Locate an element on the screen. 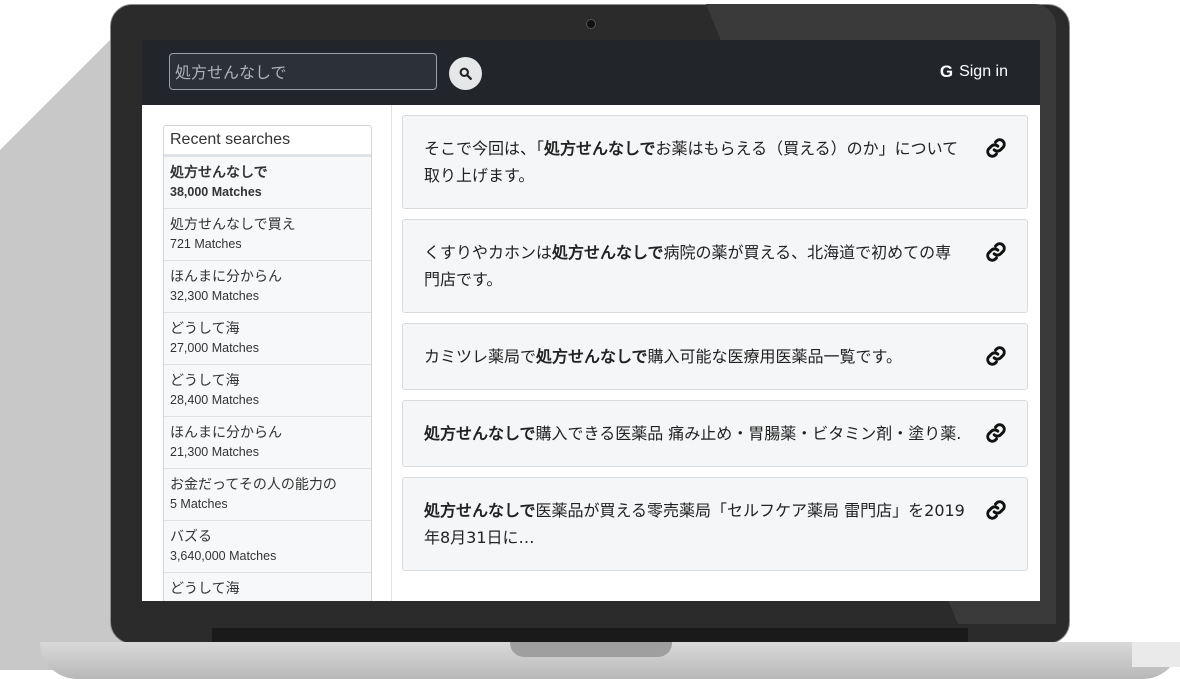 This screenshot has width=1180, height=679. recent-search-query: 処方せんなしで is located at coordinates (219, 173).